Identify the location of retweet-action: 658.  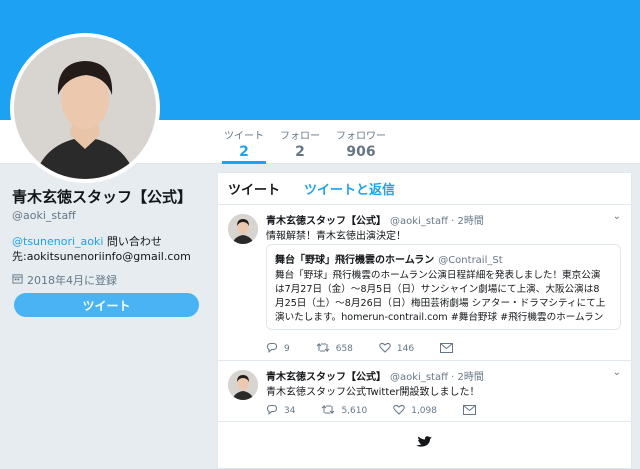
(334, 349).